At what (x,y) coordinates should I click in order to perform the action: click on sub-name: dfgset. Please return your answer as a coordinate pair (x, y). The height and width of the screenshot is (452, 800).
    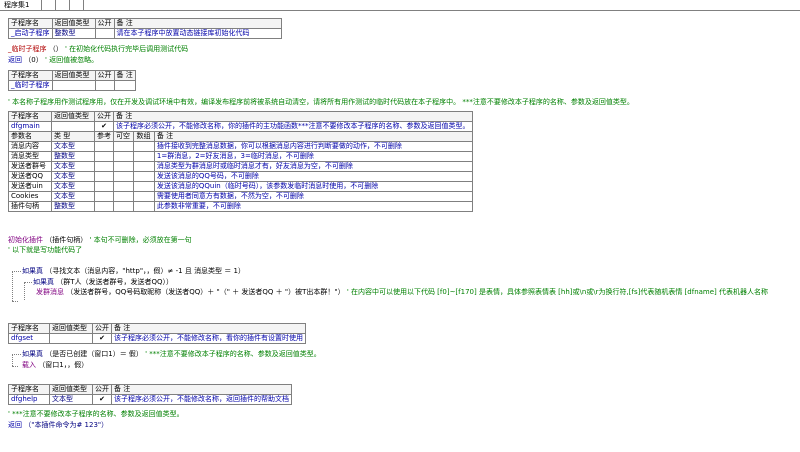
    Looking at the image, I should click on (29, 338).